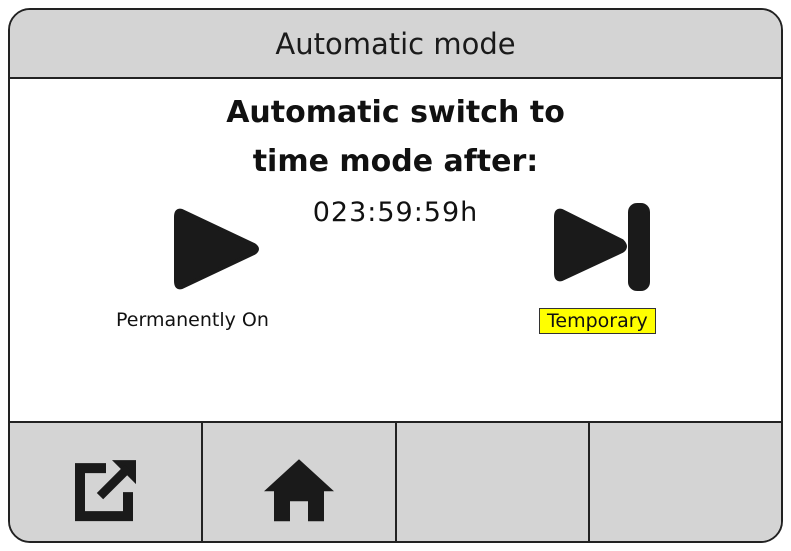  Describe the element at coordinates (395, 112) in the screenshot. I see `heading-line-1: Automatic switch to` at that location.